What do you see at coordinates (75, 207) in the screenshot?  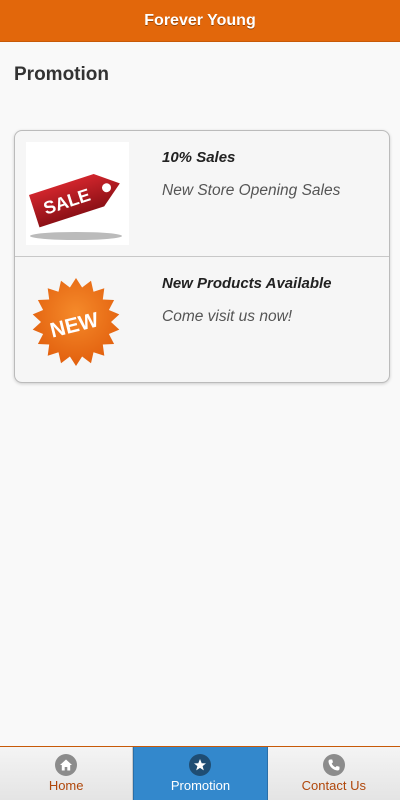 I see `sale-tag-icon: SALE` at bounding box center [75, 207].